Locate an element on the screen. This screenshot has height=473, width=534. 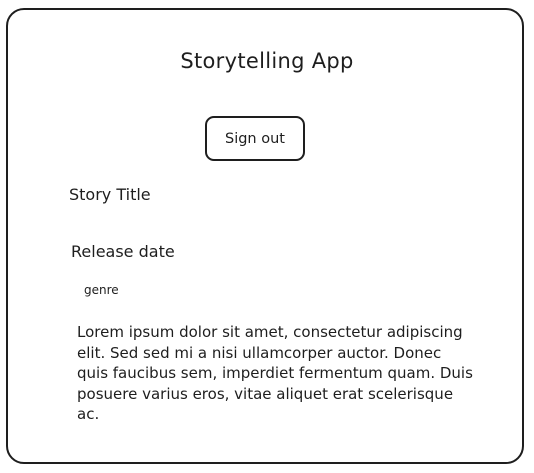
app-title: Storytelling App is located at coordinates (267, 61).